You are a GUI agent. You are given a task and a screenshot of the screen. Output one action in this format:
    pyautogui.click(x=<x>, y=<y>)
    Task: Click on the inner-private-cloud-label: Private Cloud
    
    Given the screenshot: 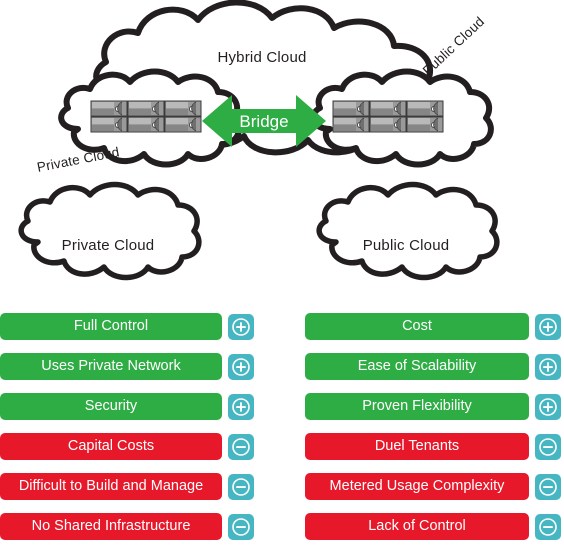 What is the action you would take?
    pyautogui.click(x=78, y=159)
    